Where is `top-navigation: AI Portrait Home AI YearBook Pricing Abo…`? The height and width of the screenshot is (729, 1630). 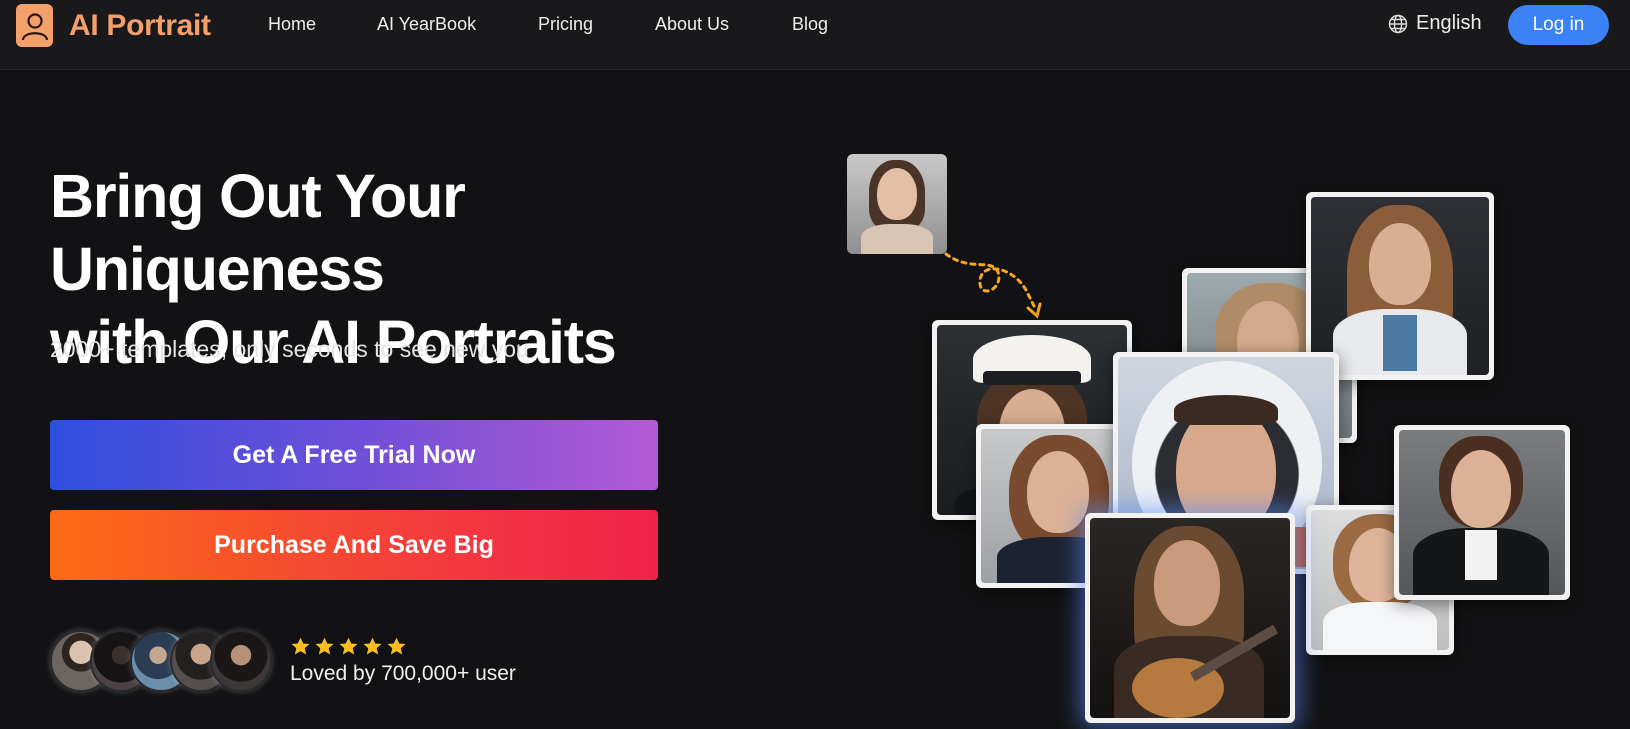 top-navigation: AI Portrait Home AI YearBook Pricing Abo… is located at coordinates (815, 35).